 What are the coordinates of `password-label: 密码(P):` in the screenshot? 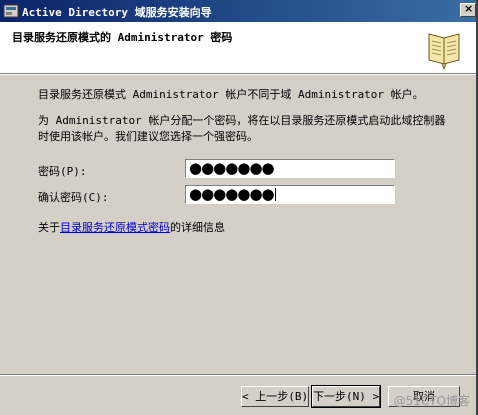 It's located at (62, 171).